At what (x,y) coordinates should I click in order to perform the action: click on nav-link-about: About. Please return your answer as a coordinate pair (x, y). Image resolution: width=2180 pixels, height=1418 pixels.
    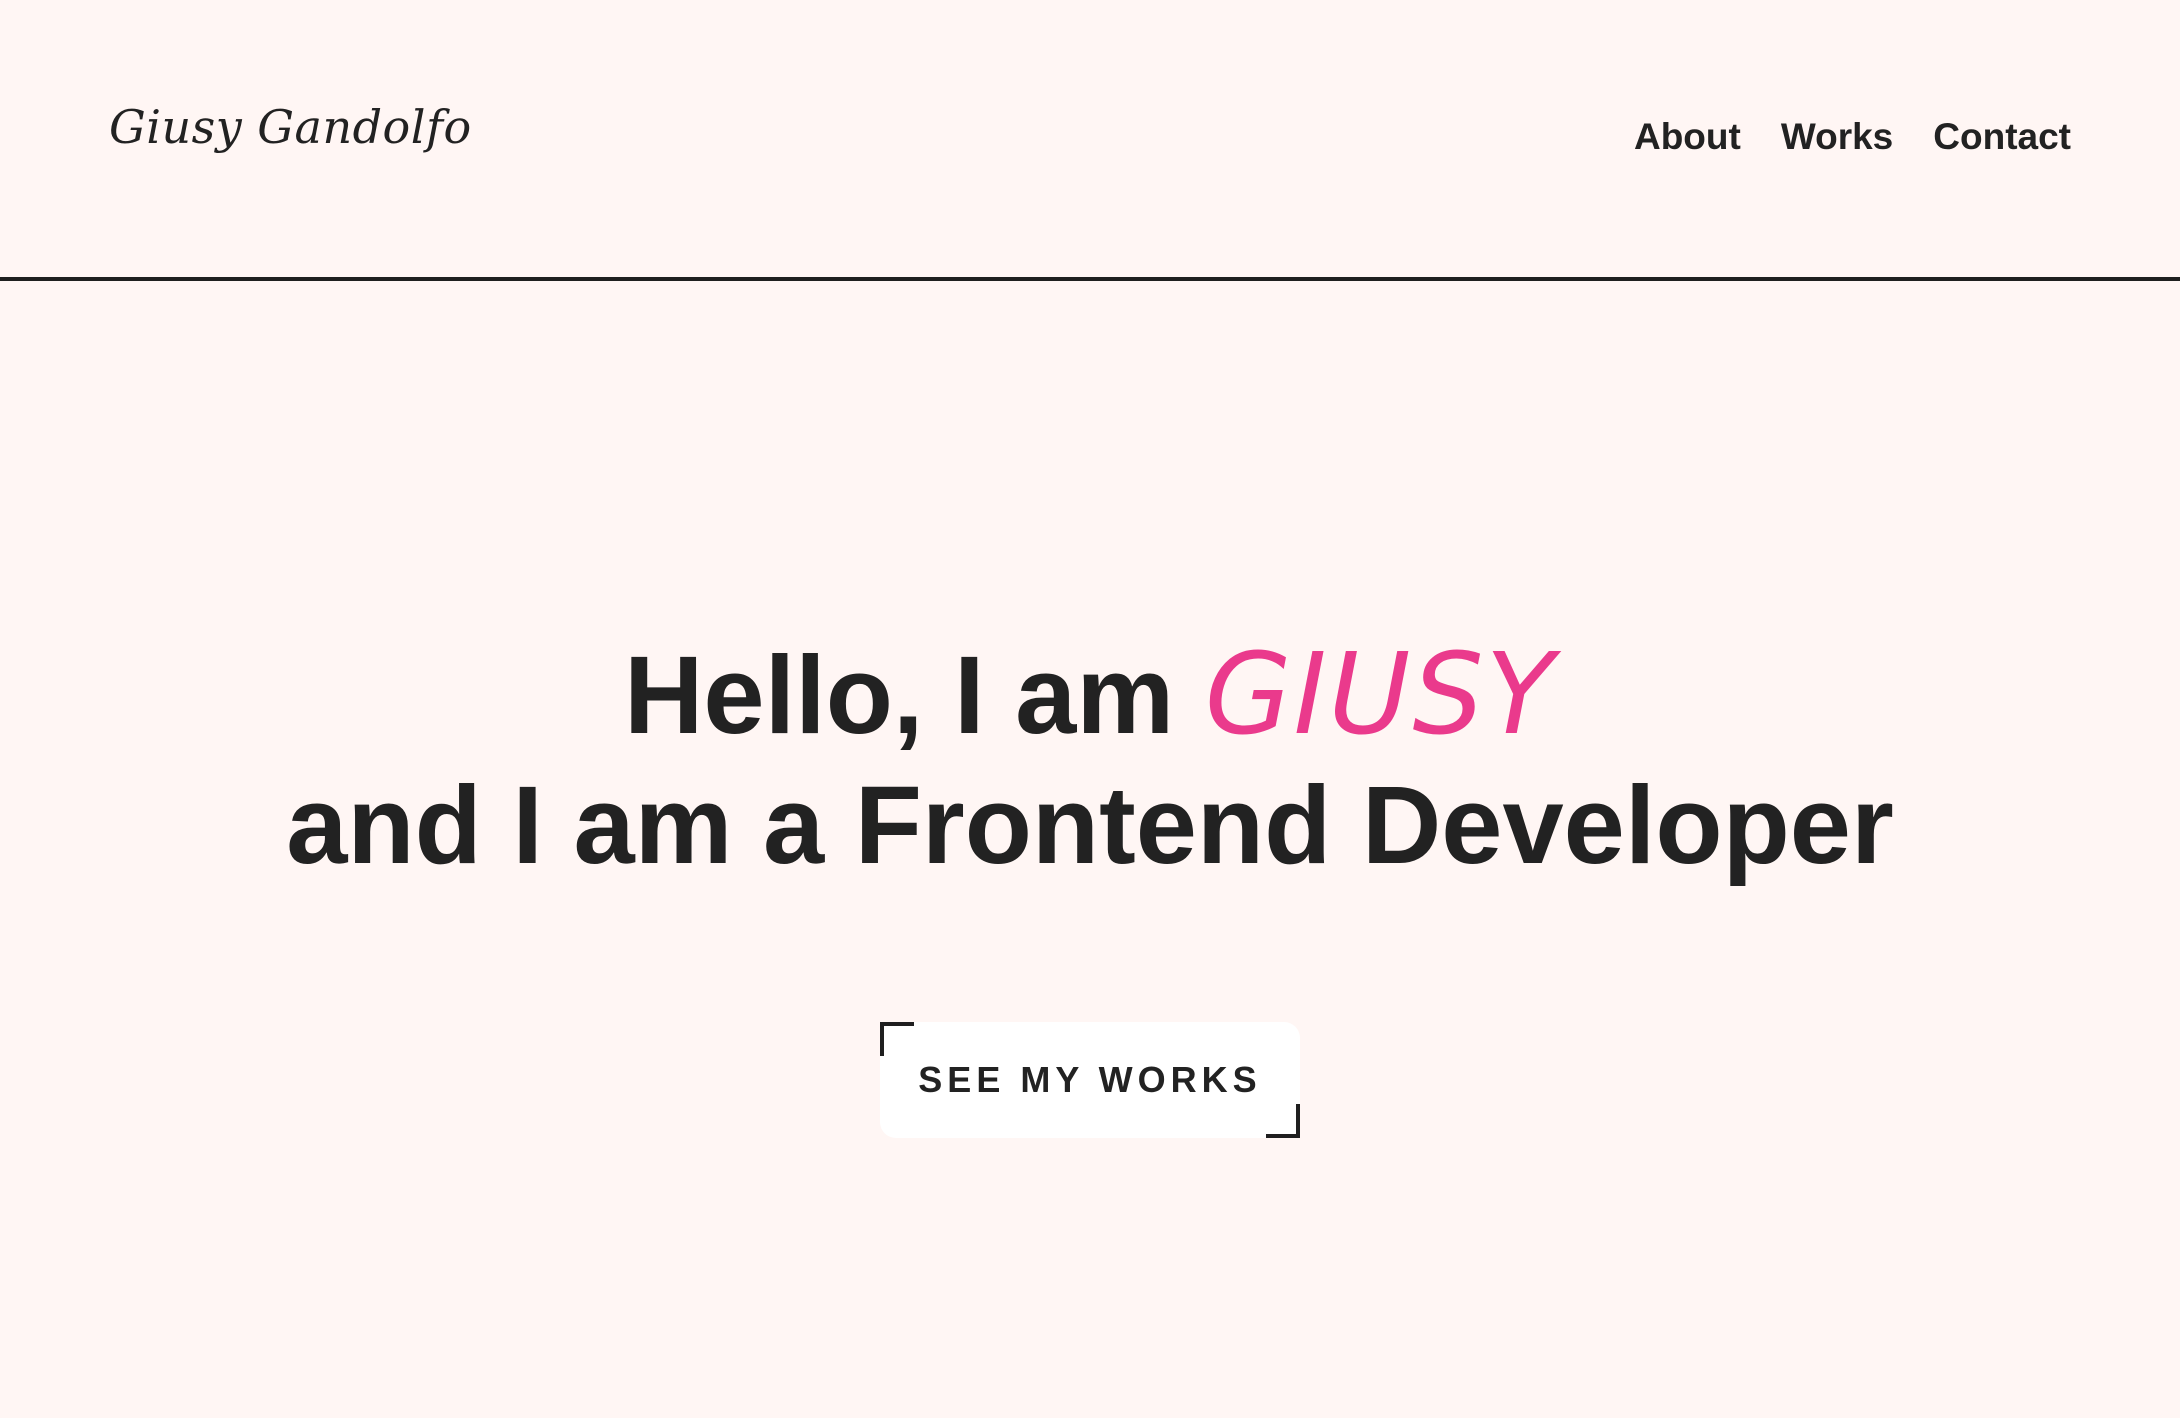
    Looking at the image, I should click on (1687, 136).